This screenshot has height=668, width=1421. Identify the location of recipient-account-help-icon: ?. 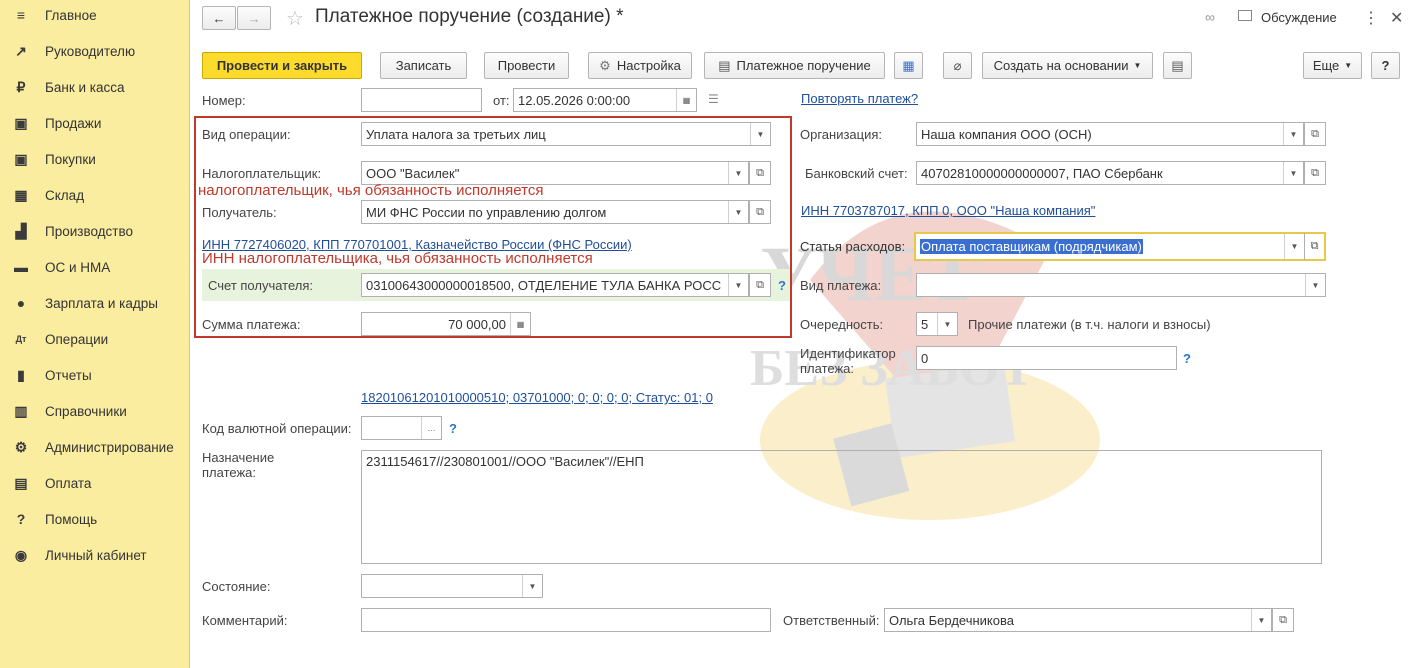
(782, 285).